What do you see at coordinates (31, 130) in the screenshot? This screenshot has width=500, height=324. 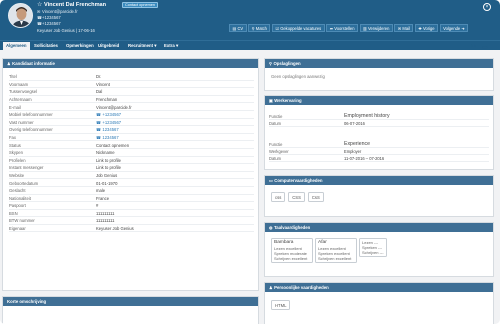 I see `info-label: Overig telefoonnummer` at bounding box center [31, 130].